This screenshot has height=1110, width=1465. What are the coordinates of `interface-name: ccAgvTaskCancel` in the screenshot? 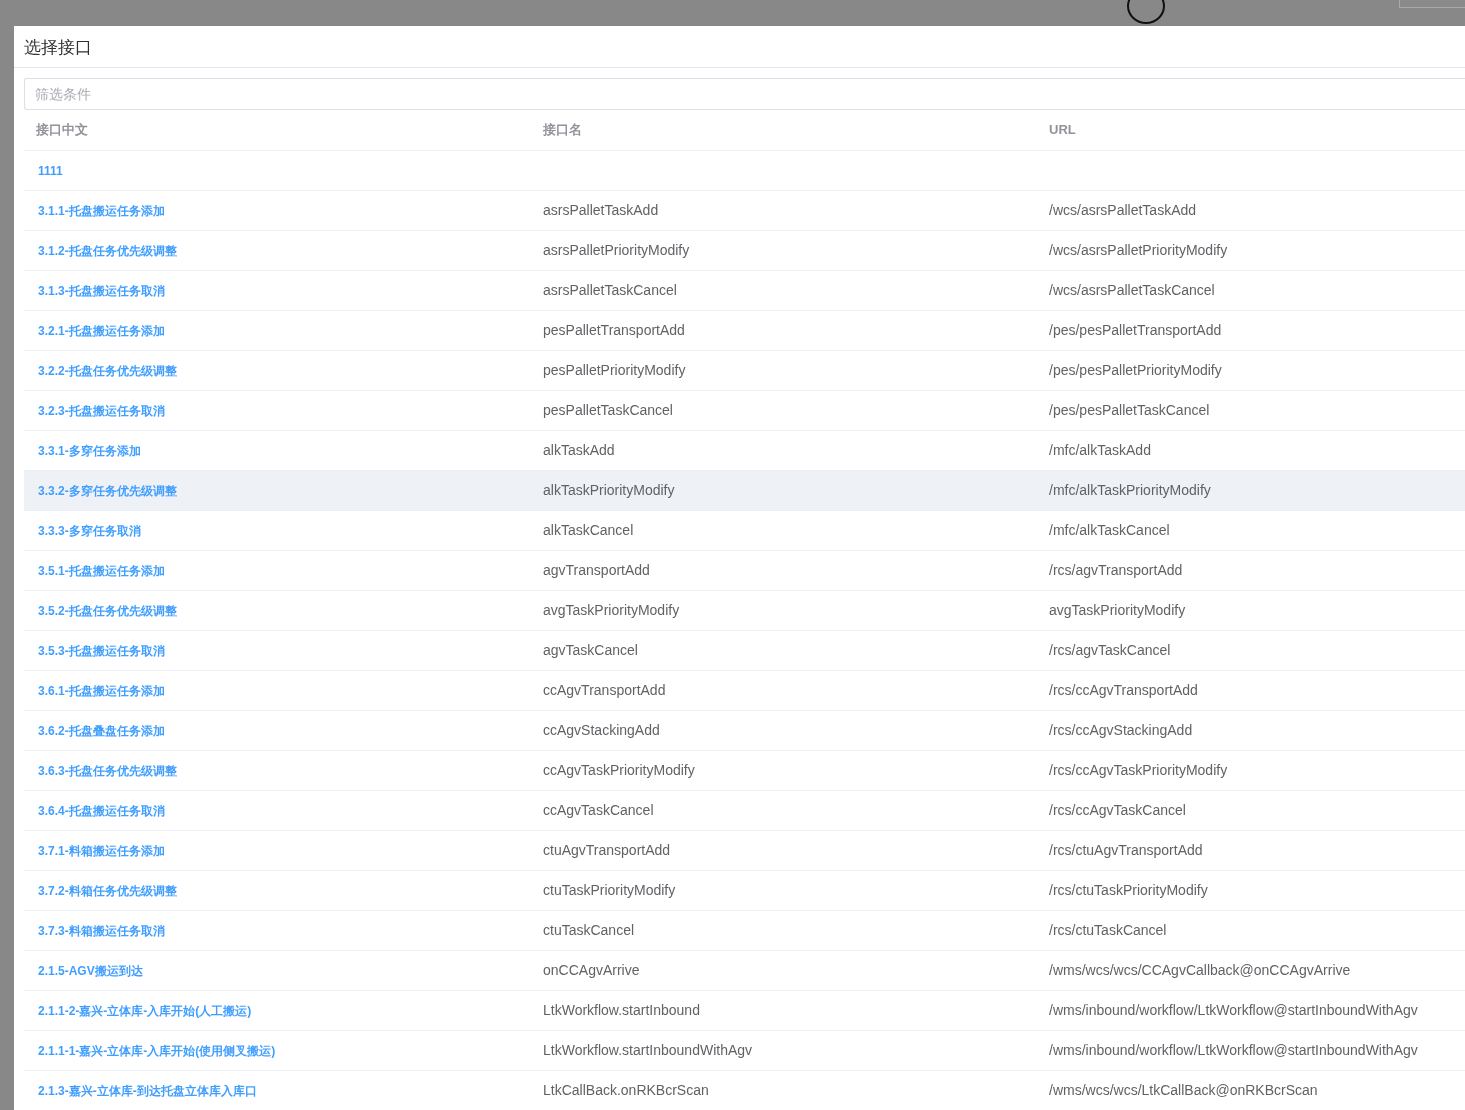 It's located at (598, 809).